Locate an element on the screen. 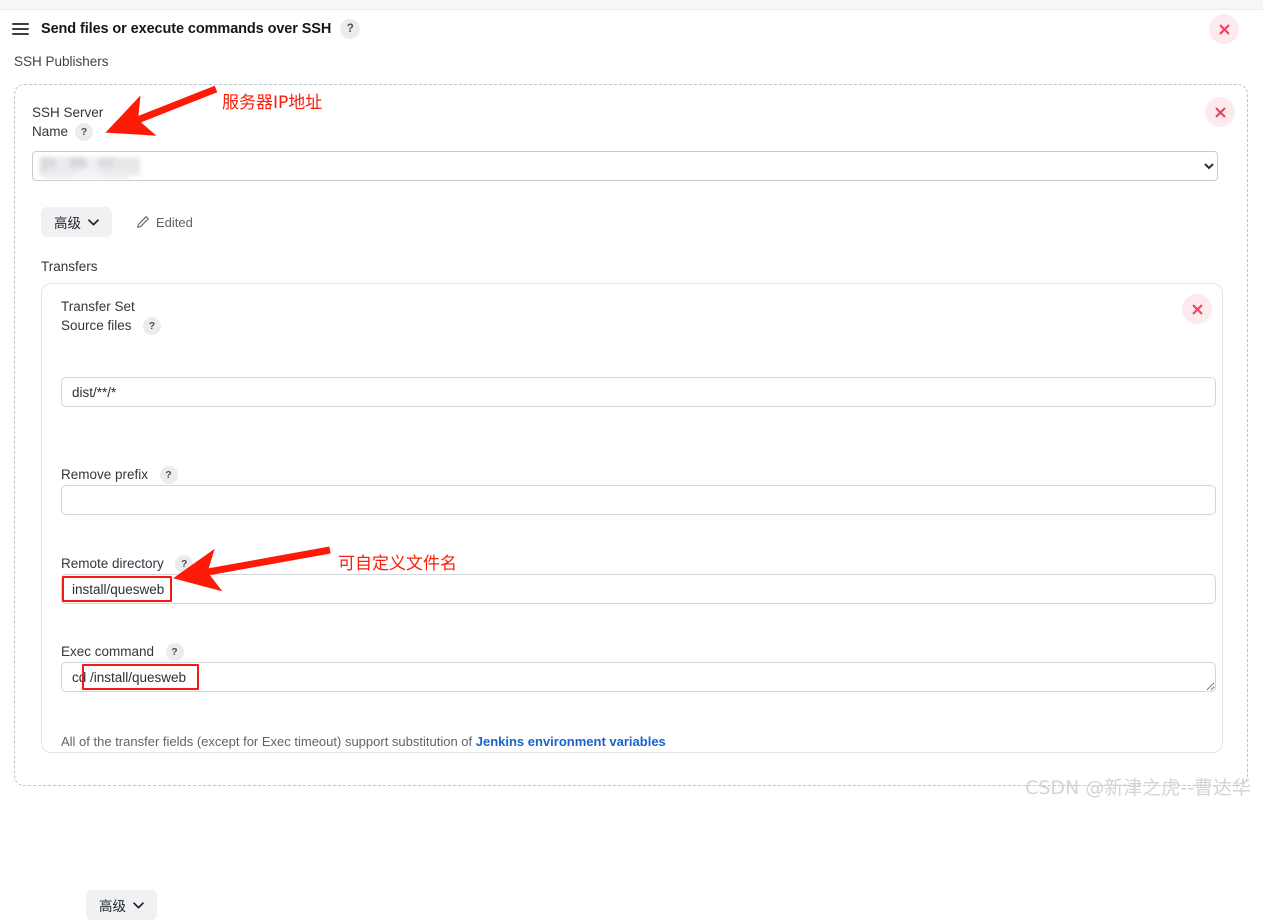  ssh-server-name-label-line1: SSH Server is located at coordinates (68, 112).